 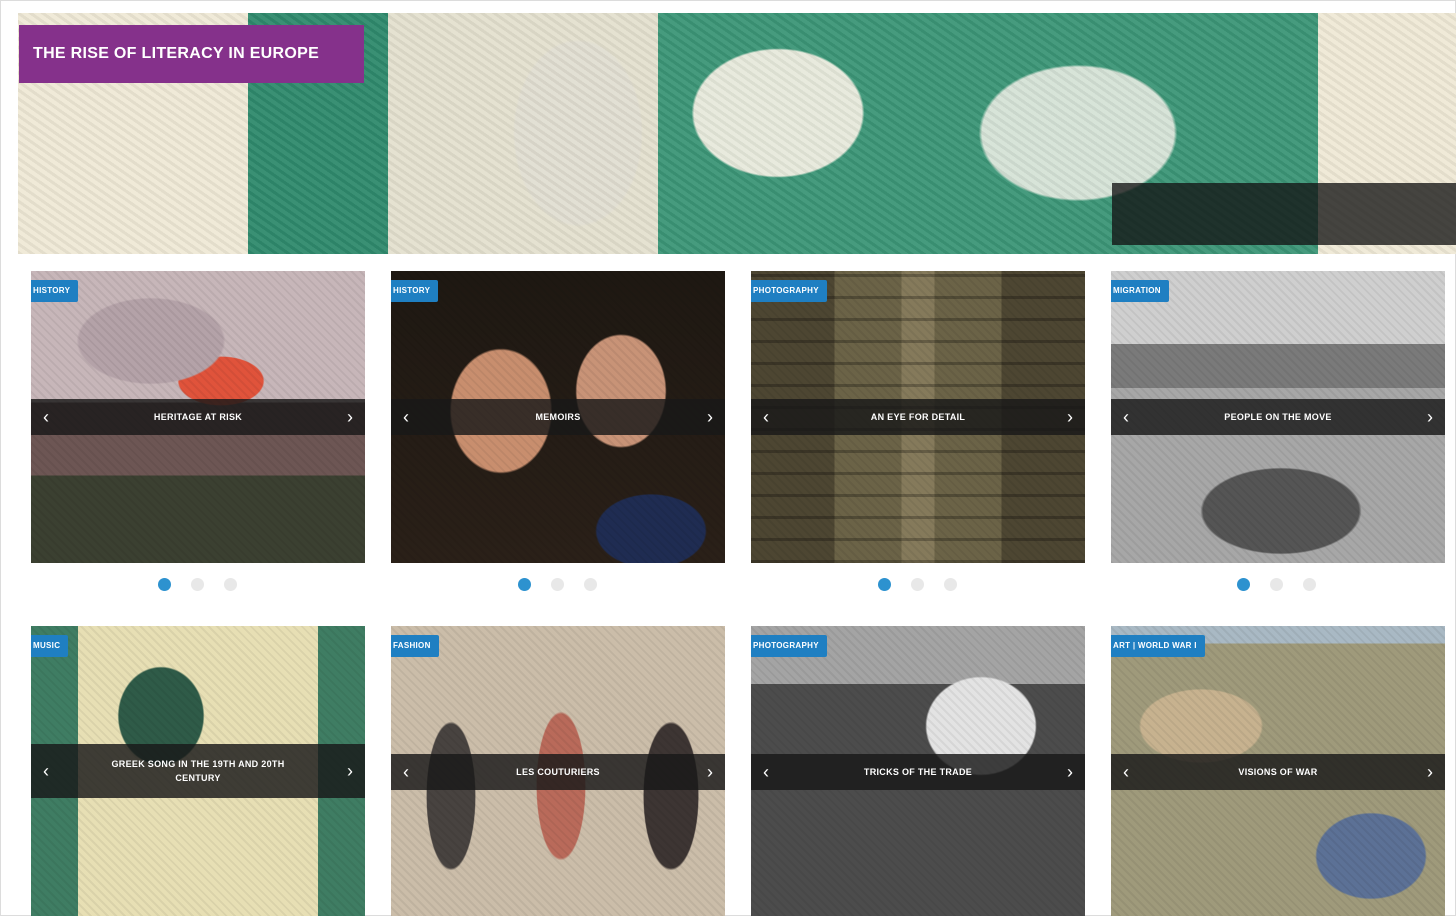 I want to click on gallery-card-visions-of-war: ART | WORLD WAR I ‹ VISIONS OF WAR ›, so click(x=1278, y=771).